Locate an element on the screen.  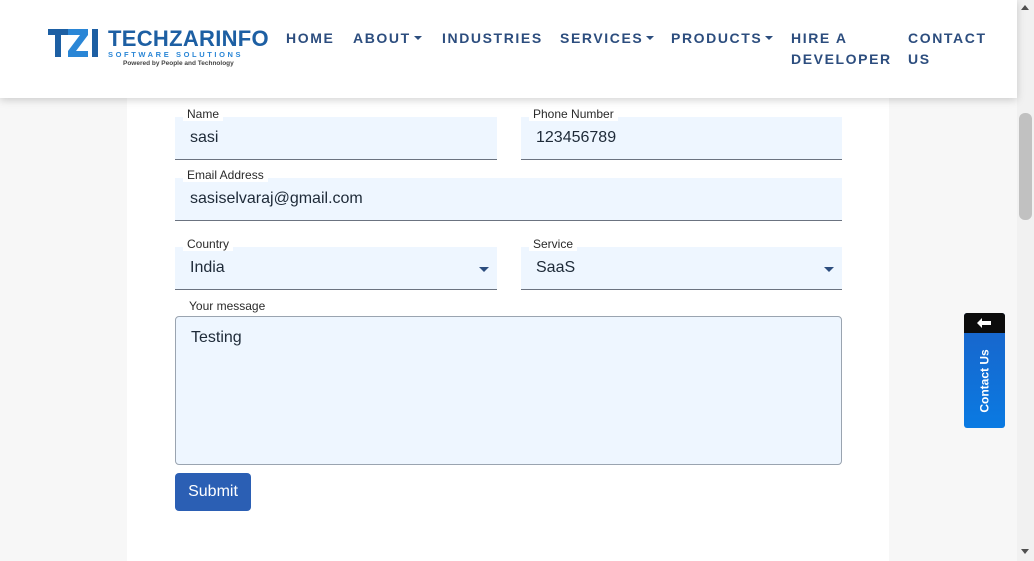
nav-about: ABOUT is located at coordinates (387, 38).